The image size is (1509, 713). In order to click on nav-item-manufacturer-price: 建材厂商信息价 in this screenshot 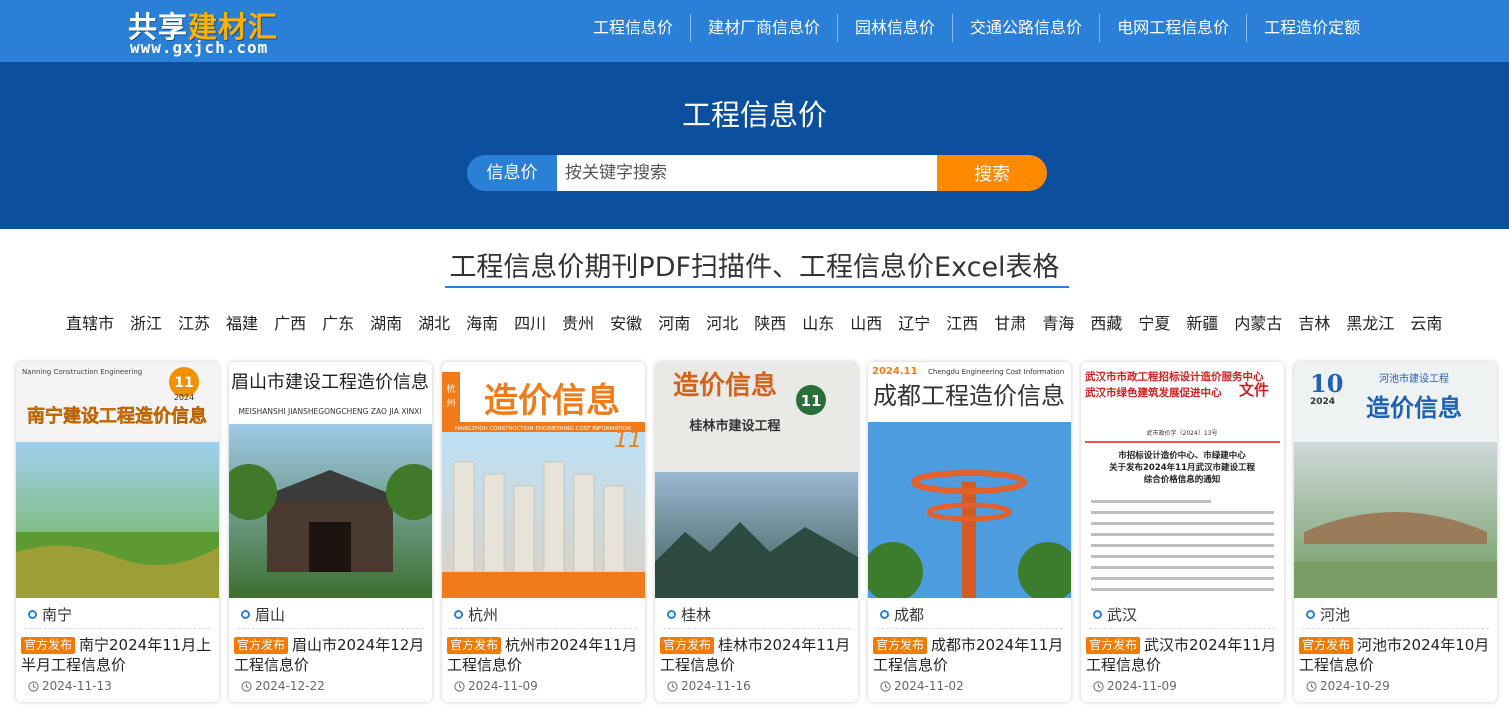, I will do `click(765, 28)`.